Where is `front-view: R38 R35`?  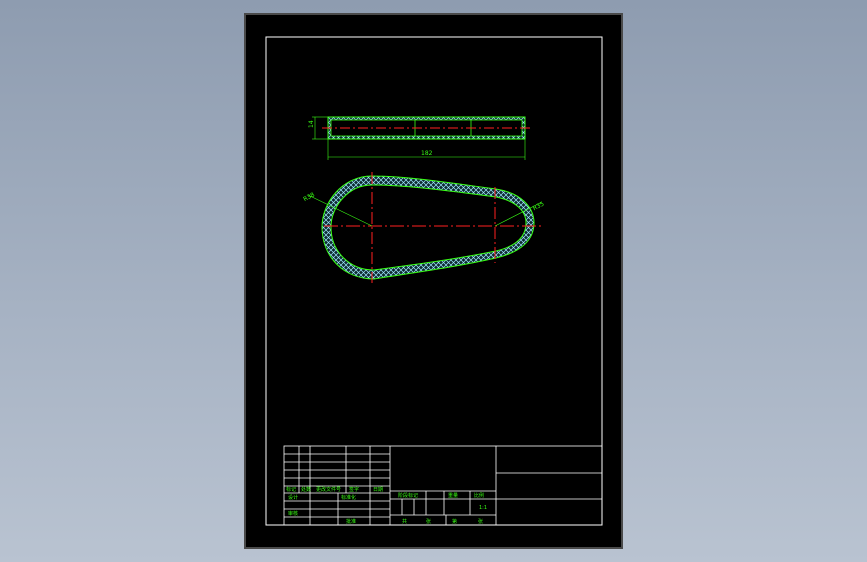 front-view: R38 R35 is located at coordinates (424, 227).